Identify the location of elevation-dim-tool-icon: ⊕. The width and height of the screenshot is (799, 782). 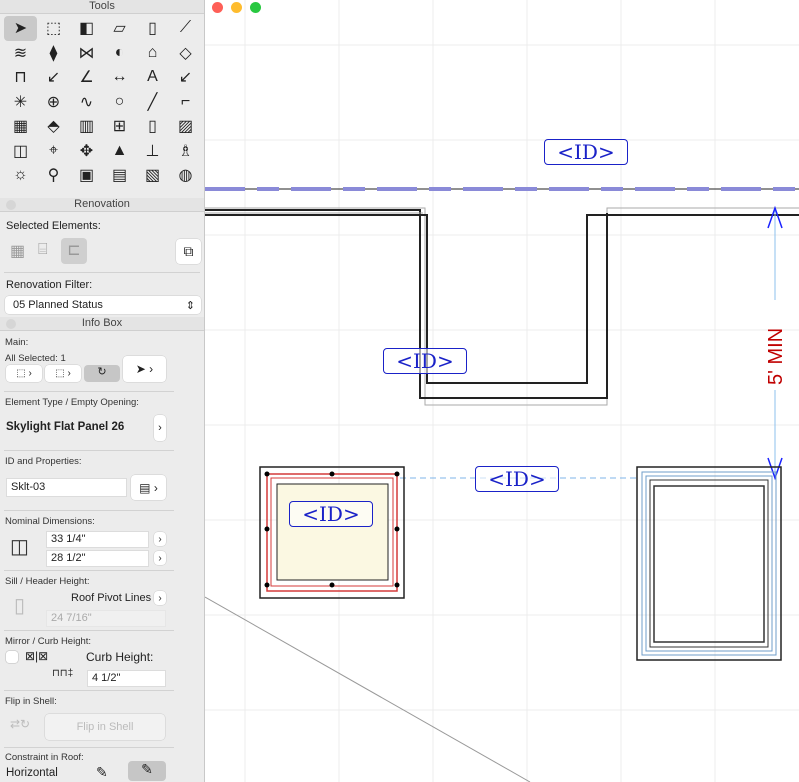
(53, 102).